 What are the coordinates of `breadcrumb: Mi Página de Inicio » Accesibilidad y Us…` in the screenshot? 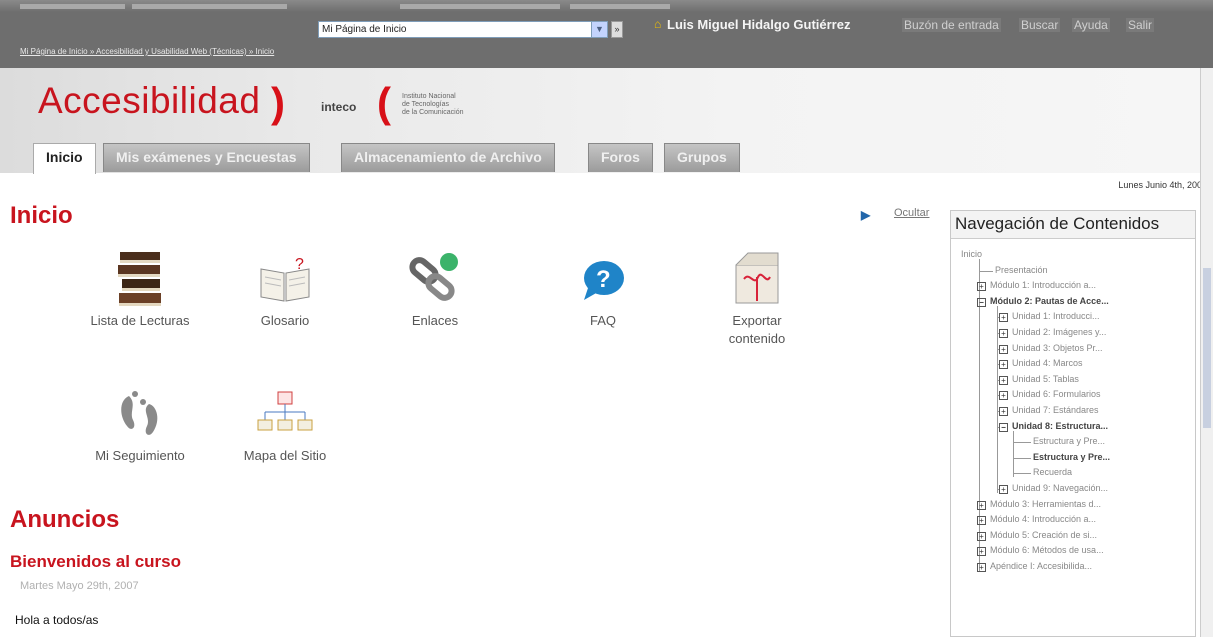 It's located at (147, 51).